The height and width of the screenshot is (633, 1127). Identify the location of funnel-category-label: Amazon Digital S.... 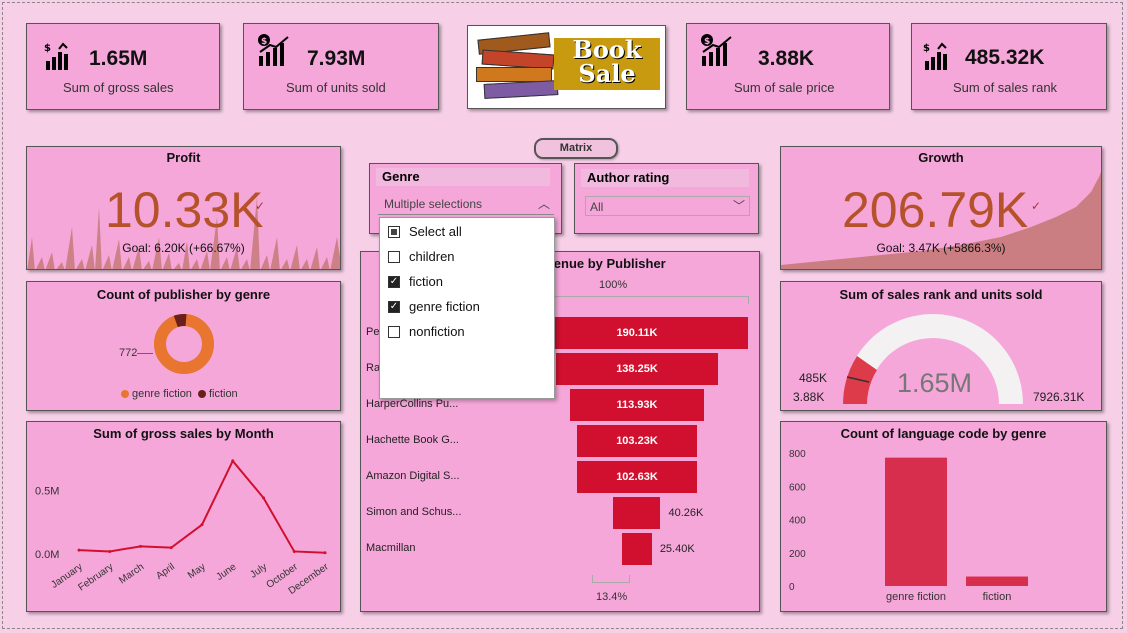
(413, 476).